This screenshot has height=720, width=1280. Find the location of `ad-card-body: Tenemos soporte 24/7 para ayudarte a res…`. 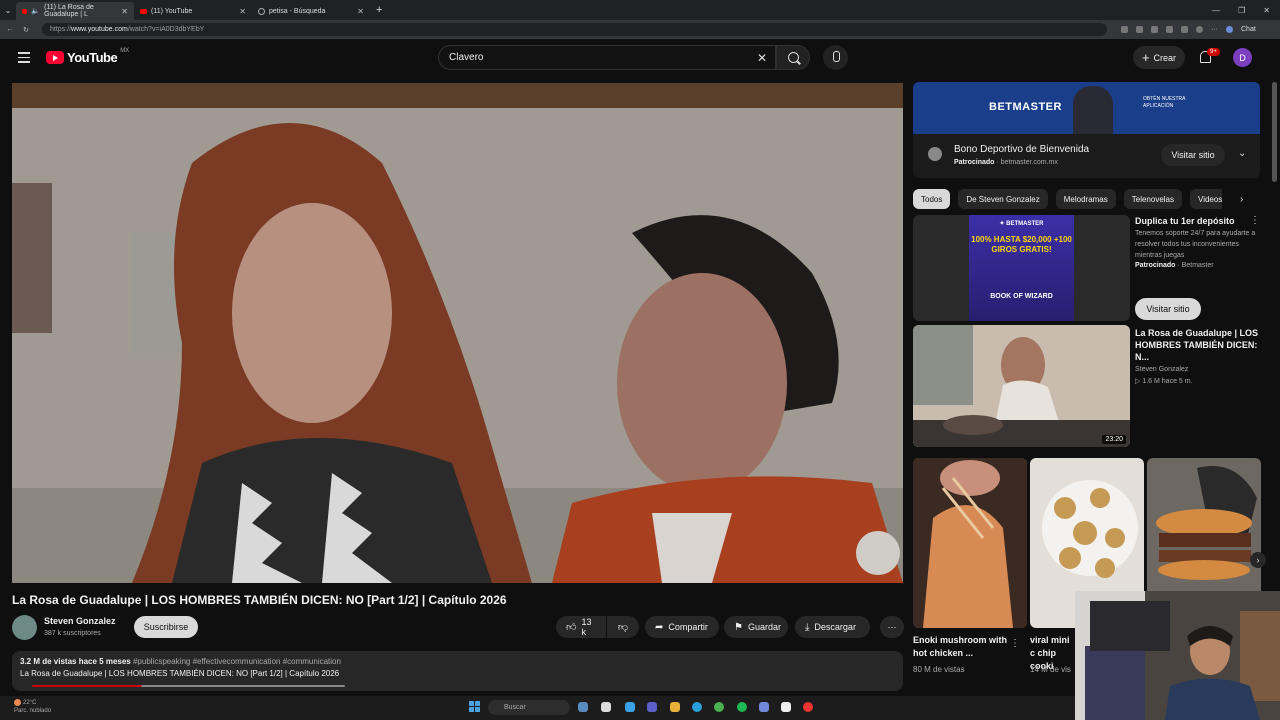

ad-card-body: Tenemos soporte 24/7 para ayudarte a res… is located at coordinates (1195, 244).